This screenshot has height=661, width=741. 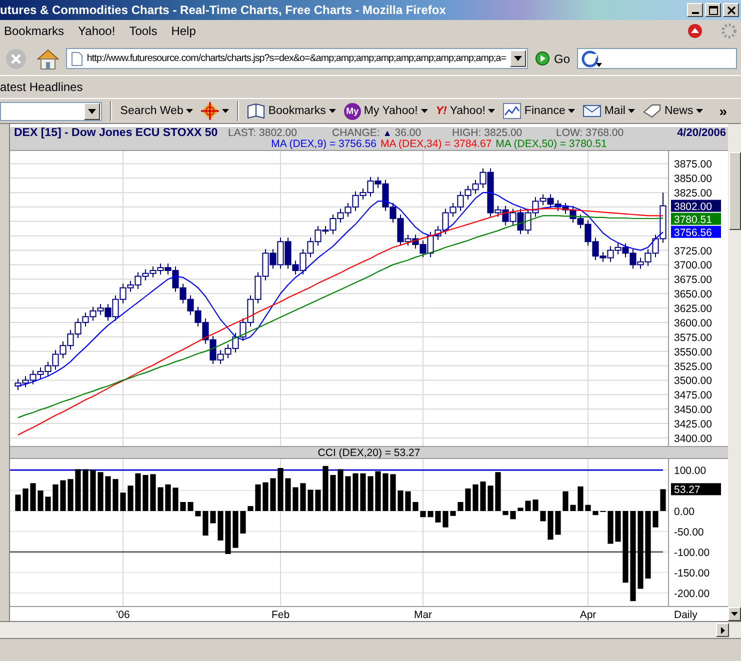 What do you see at coordinates (692, 552) in the screenshot?
I see `axis-label: -100.00` at bounding box center [692, 552].